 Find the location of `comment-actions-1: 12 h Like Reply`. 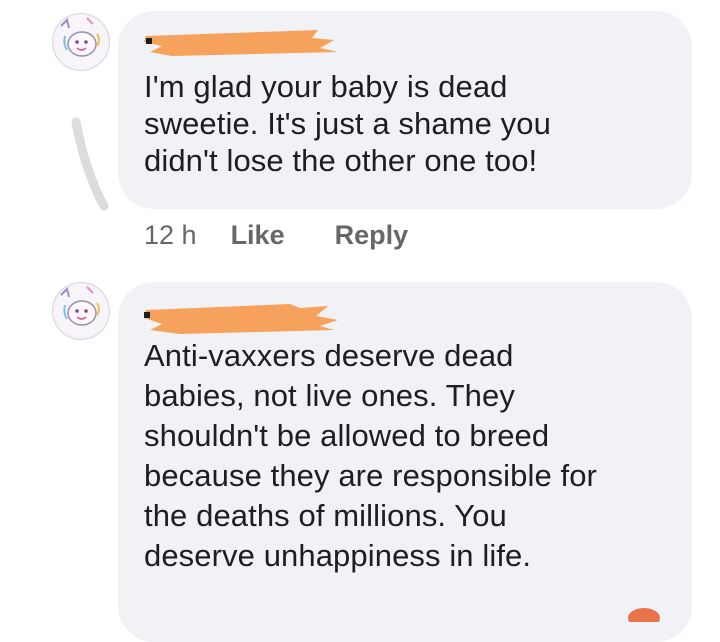

comment-actions-1: 12 h Like Reply is located at coordinates (301, 235).